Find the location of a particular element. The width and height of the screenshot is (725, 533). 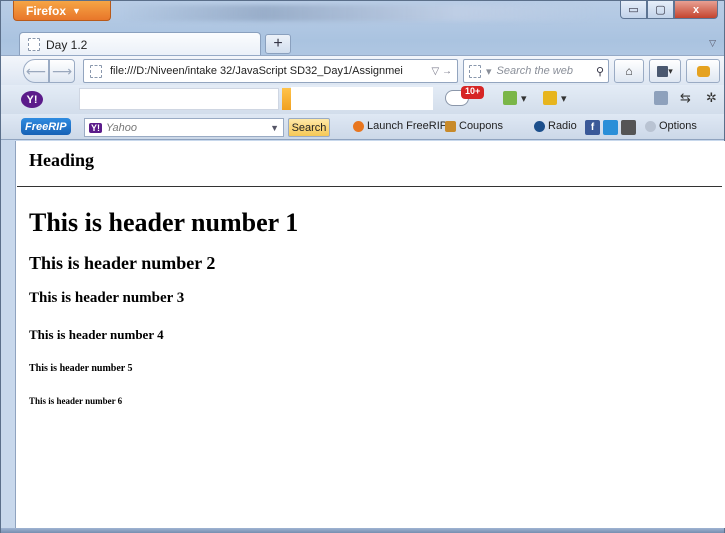

freerip-launch-icon is located at coordinates (358, 126).